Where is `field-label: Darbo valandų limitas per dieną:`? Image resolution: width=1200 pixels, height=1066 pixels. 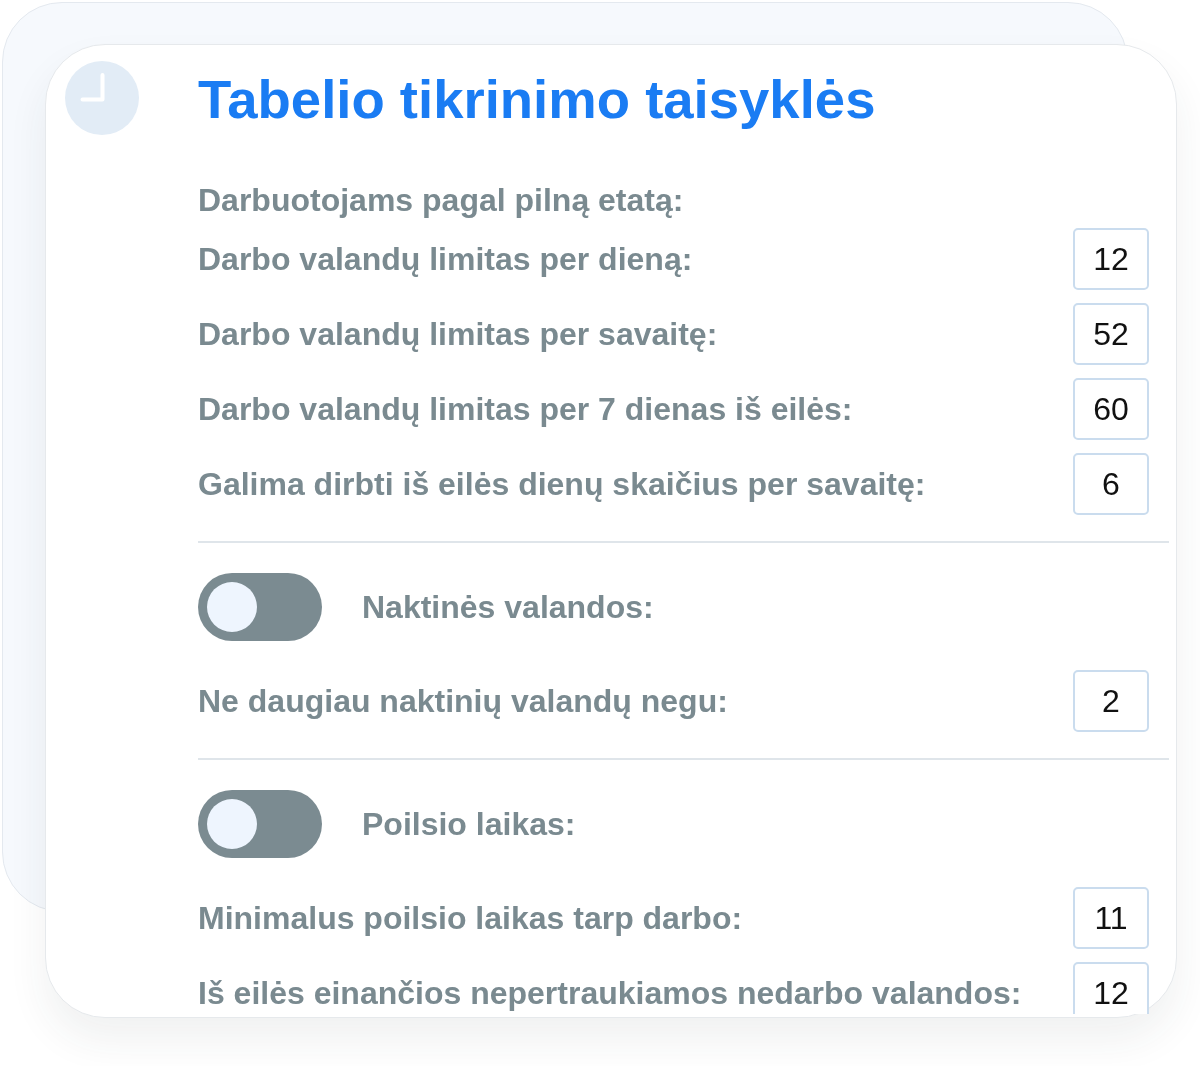 field-label: Darbo valandų limitas per dieną: is located at coordinates (445, 259).